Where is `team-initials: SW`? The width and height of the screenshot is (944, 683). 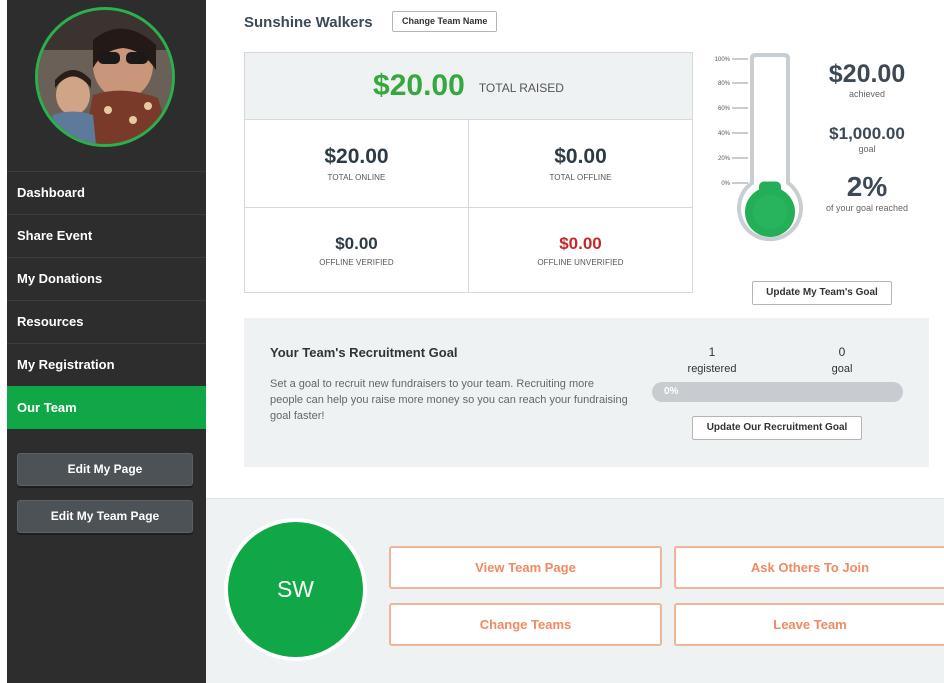
team-initials: SW is located at coordinates (295, 589).